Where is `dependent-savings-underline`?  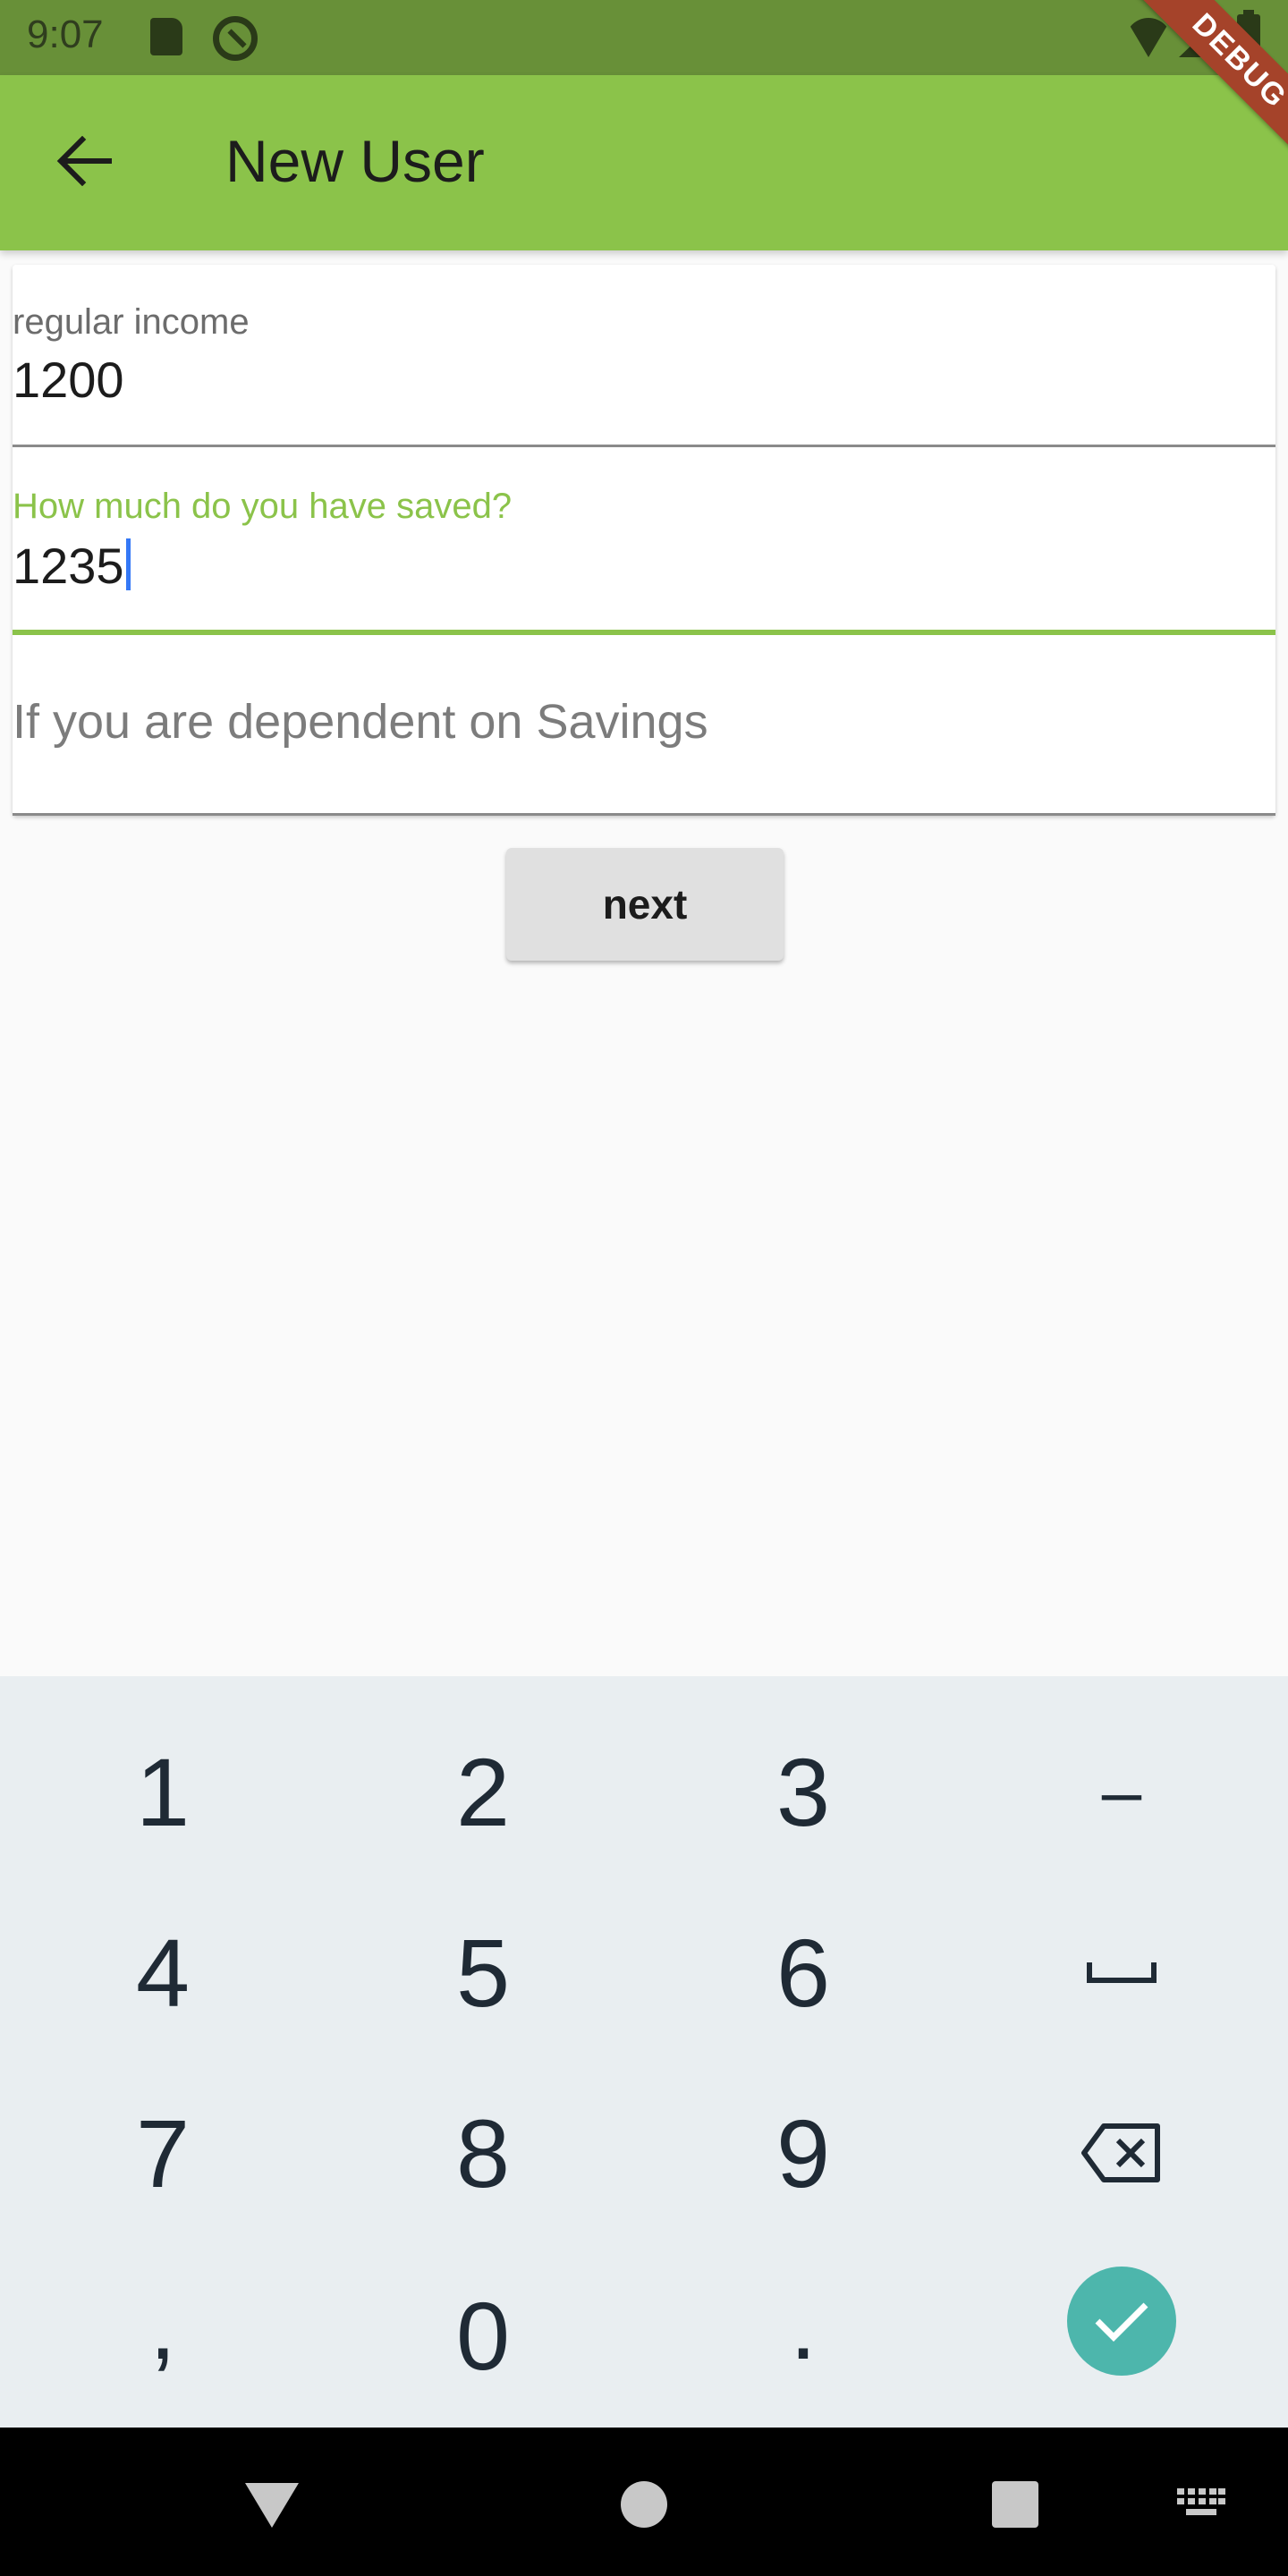 dependent-savings-underline is located at coordinates (644, 814).